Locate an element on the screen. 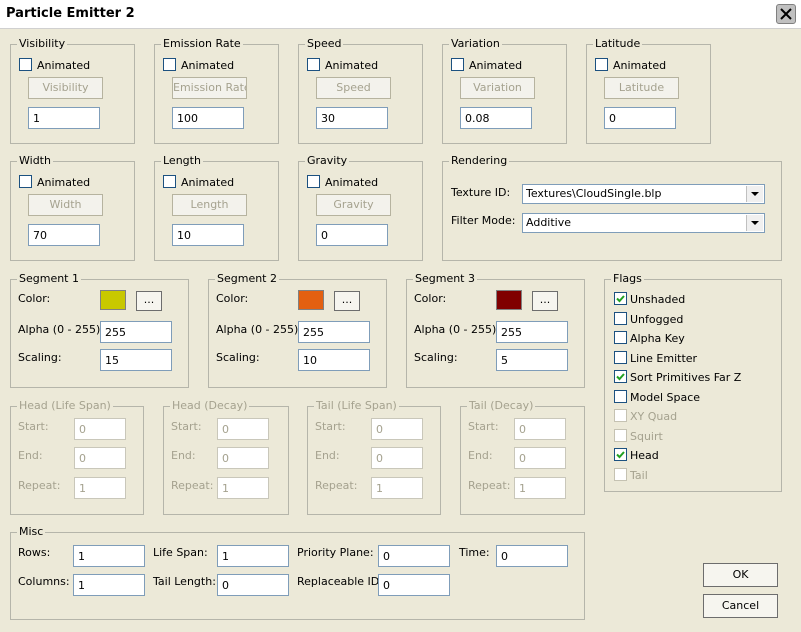  flag-tail-label: Tail is located at coordinates (639, 475).